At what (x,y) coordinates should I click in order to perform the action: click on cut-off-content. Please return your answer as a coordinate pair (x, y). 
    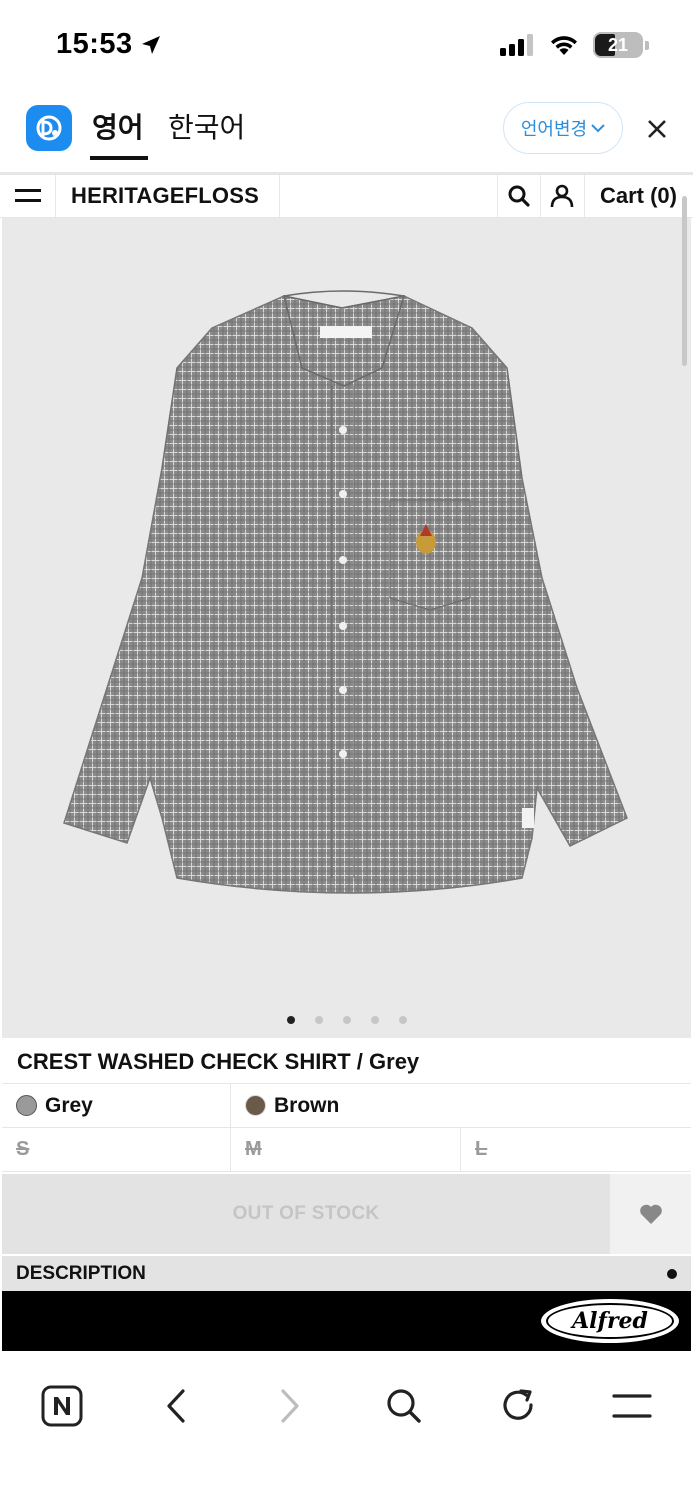
    Looking at the image, I should click on (346, 1354).